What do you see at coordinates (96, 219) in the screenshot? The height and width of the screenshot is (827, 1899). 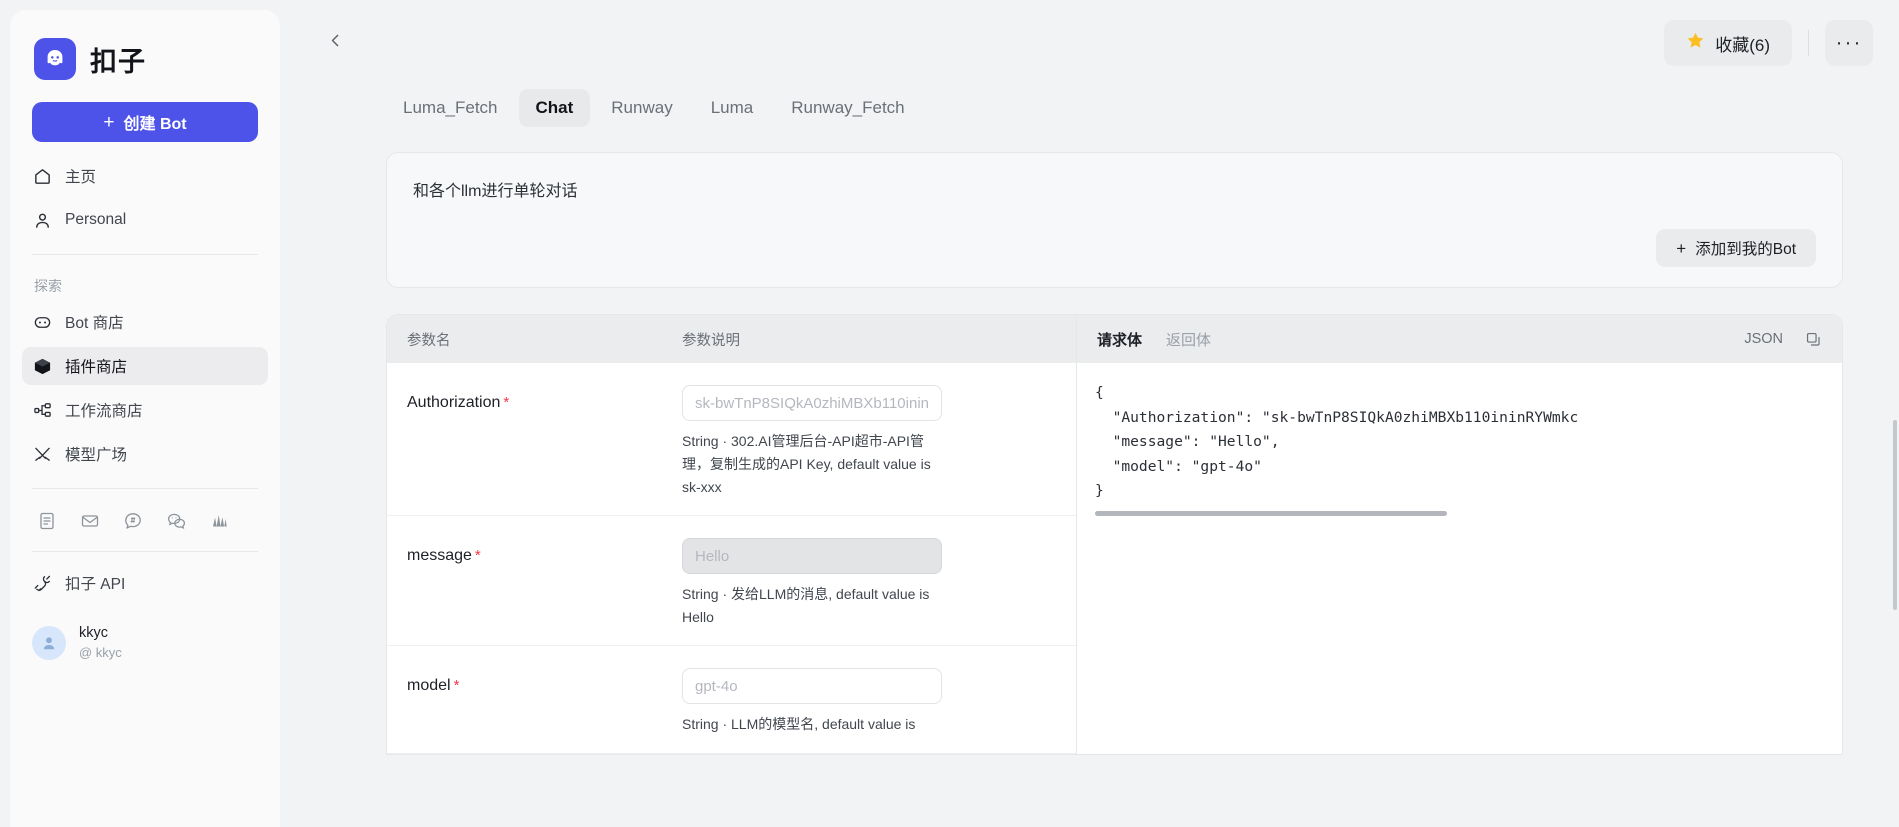 I see `sidebar-item-personal-label: Personal` at bounding box center [96, 219].